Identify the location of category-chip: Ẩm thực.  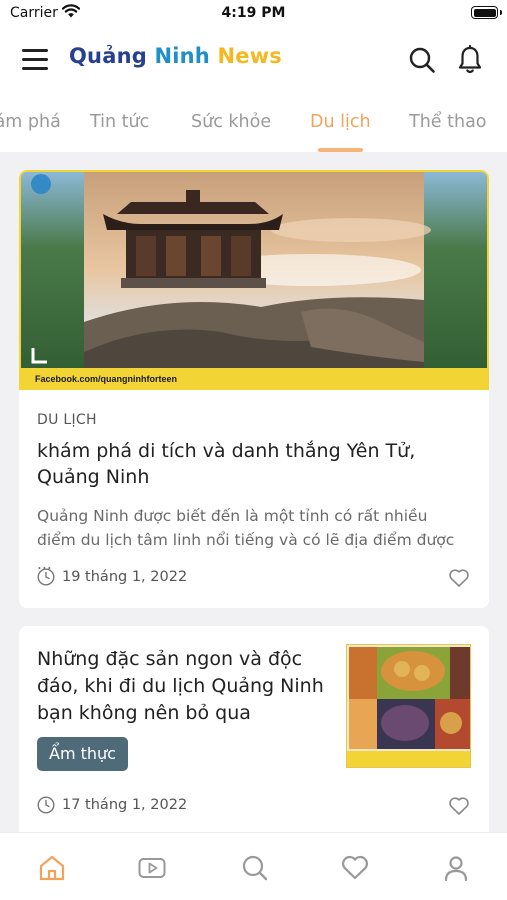
(82, 754).